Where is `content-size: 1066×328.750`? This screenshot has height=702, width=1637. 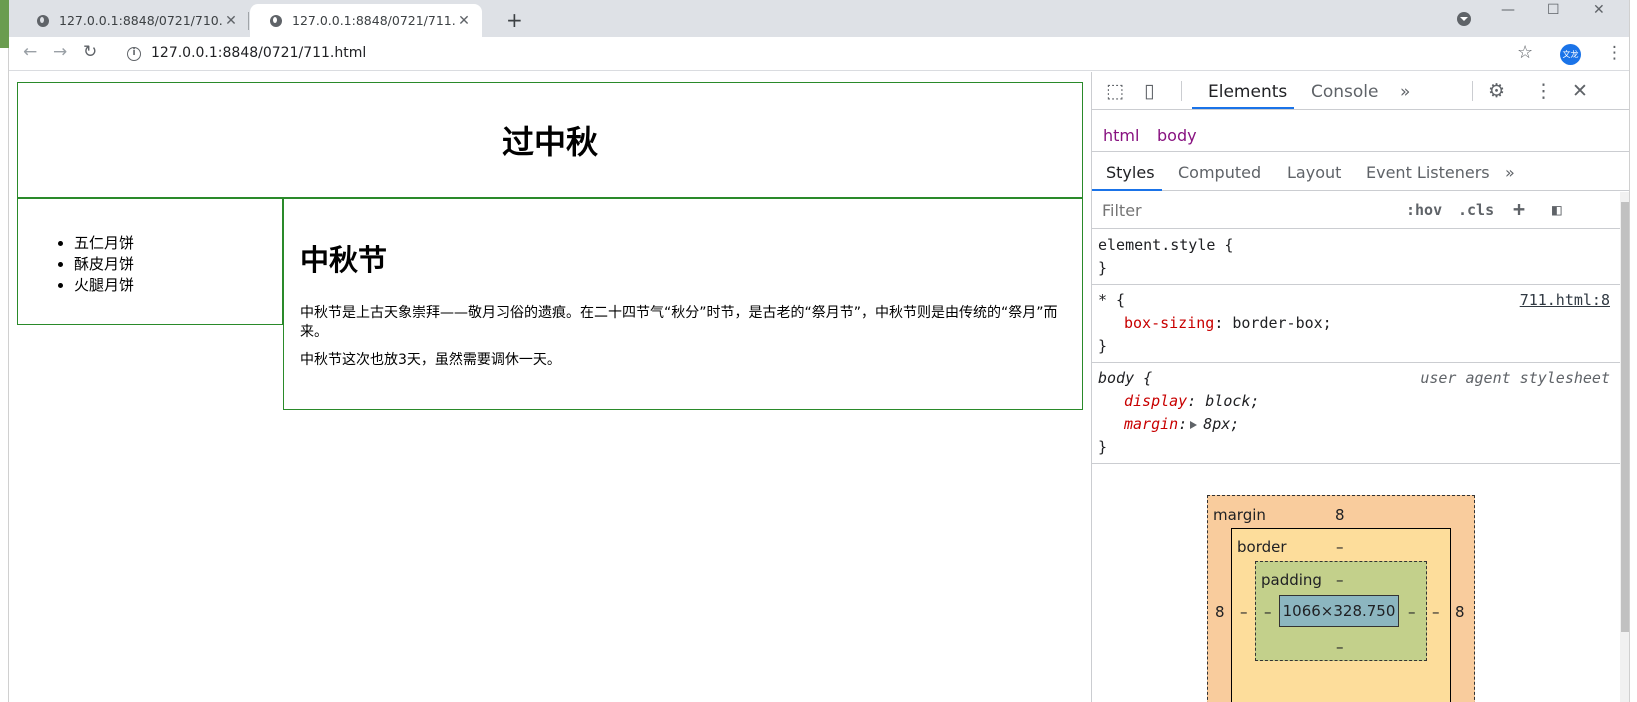
content-size: 1066×328.750 is located at coordinates (1339, 611).